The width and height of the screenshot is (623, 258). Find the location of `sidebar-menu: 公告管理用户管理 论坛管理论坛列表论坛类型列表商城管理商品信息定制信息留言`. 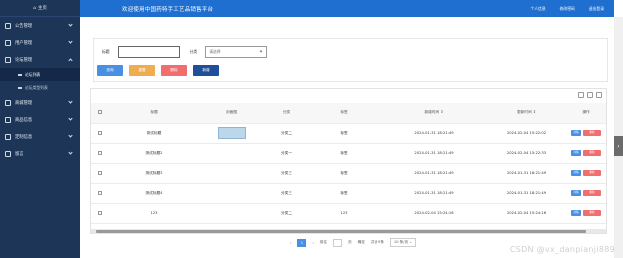

sidebar-menu: 公告管理用户管理 论坛管理论坛列表论坛类型列表商城管理商品信息定制信息留言 is located at coordinates (40, 89).